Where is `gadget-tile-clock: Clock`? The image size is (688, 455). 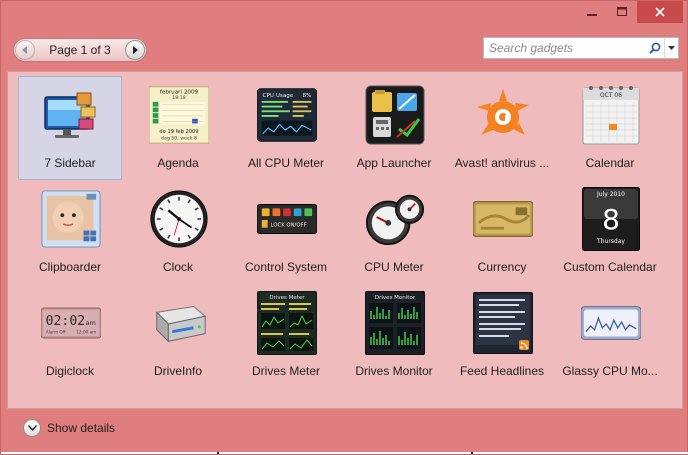 gadget-tile-clock: Clock is located at coordinates (178, 232).